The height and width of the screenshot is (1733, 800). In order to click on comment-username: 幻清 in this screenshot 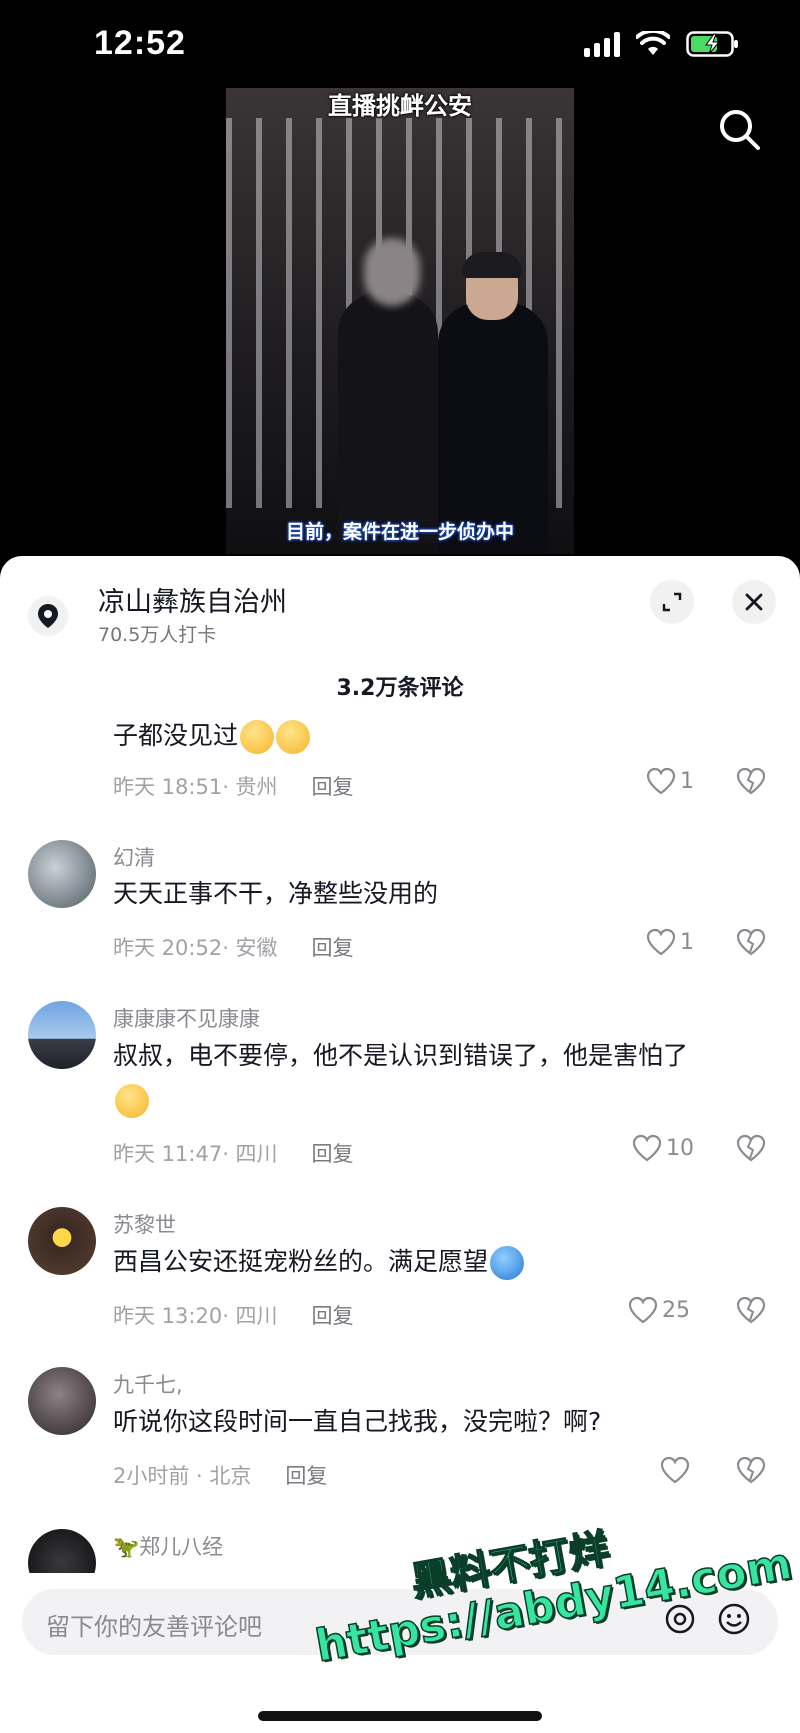, I will do `click(134, 857)`.